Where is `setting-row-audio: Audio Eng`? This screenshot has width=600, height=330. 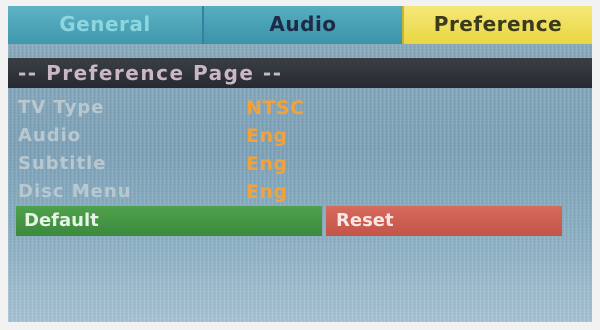 setting-row-audio: Audio Eng is located at coordinates (300, 136).